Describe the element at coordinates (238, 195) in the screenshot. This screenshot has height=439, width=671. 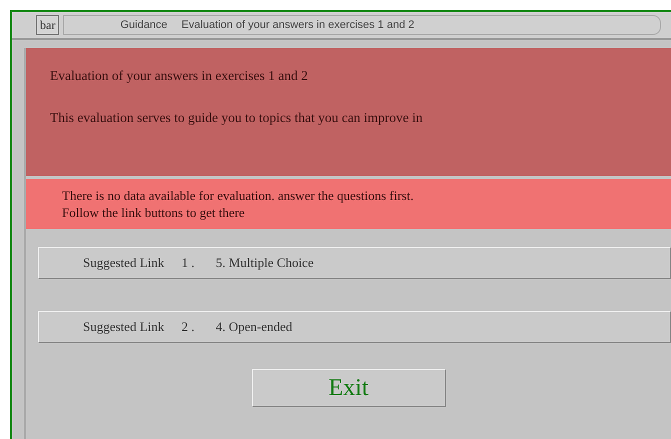
I see `notice-text: There is no data available for evaluation. answer the questions first.` at that location.